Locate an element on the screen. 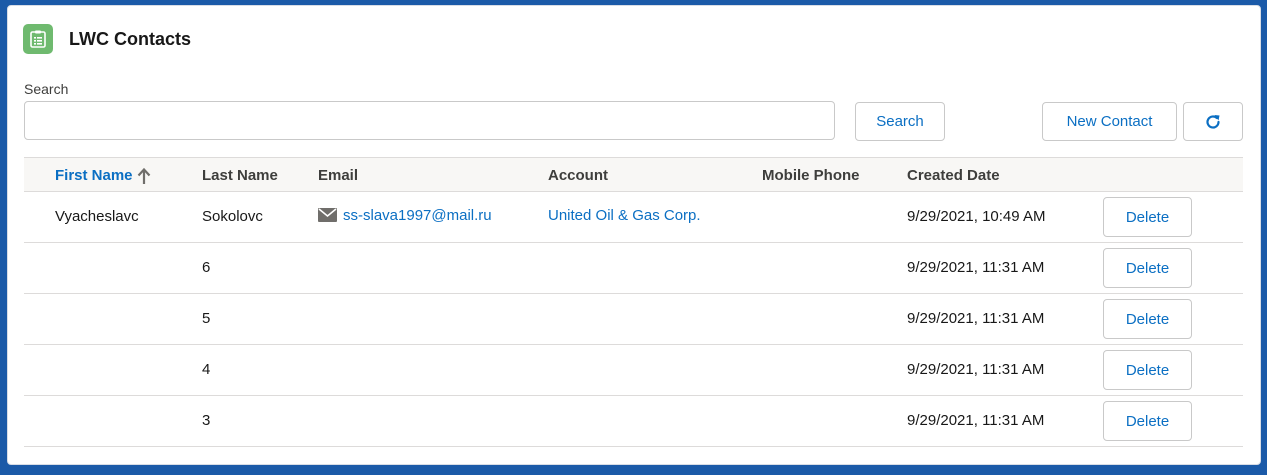 Image resolution: width=1267 pixels, height=475 pixels. column-header-mobile-phone: Mobile Phone is located at coordinates (811, 175).